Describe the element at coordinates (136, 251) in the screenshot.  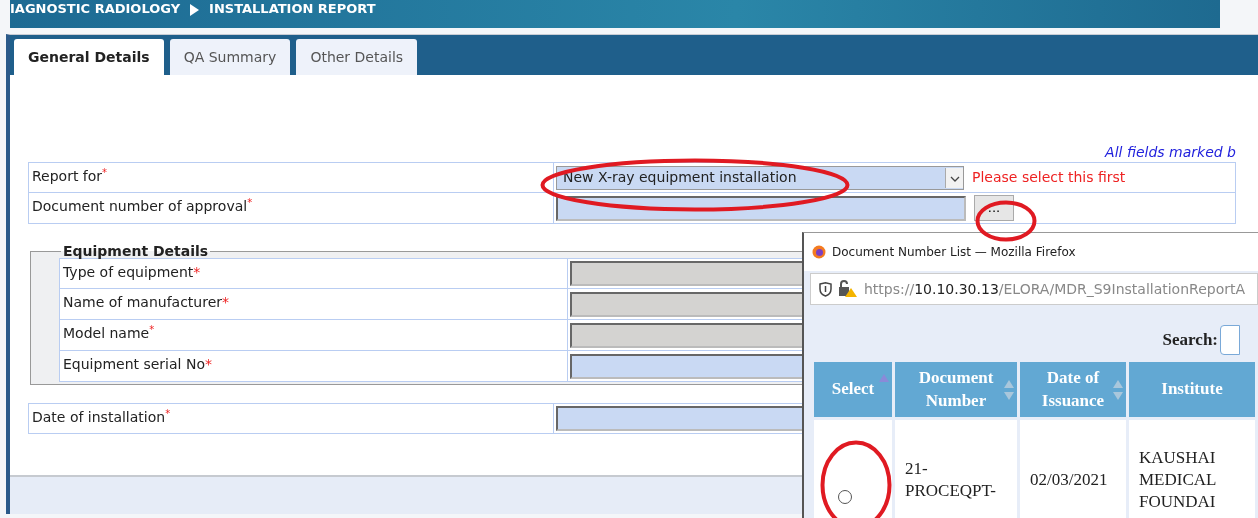
I see `fieldset-legend: Equipment Details` at that location.